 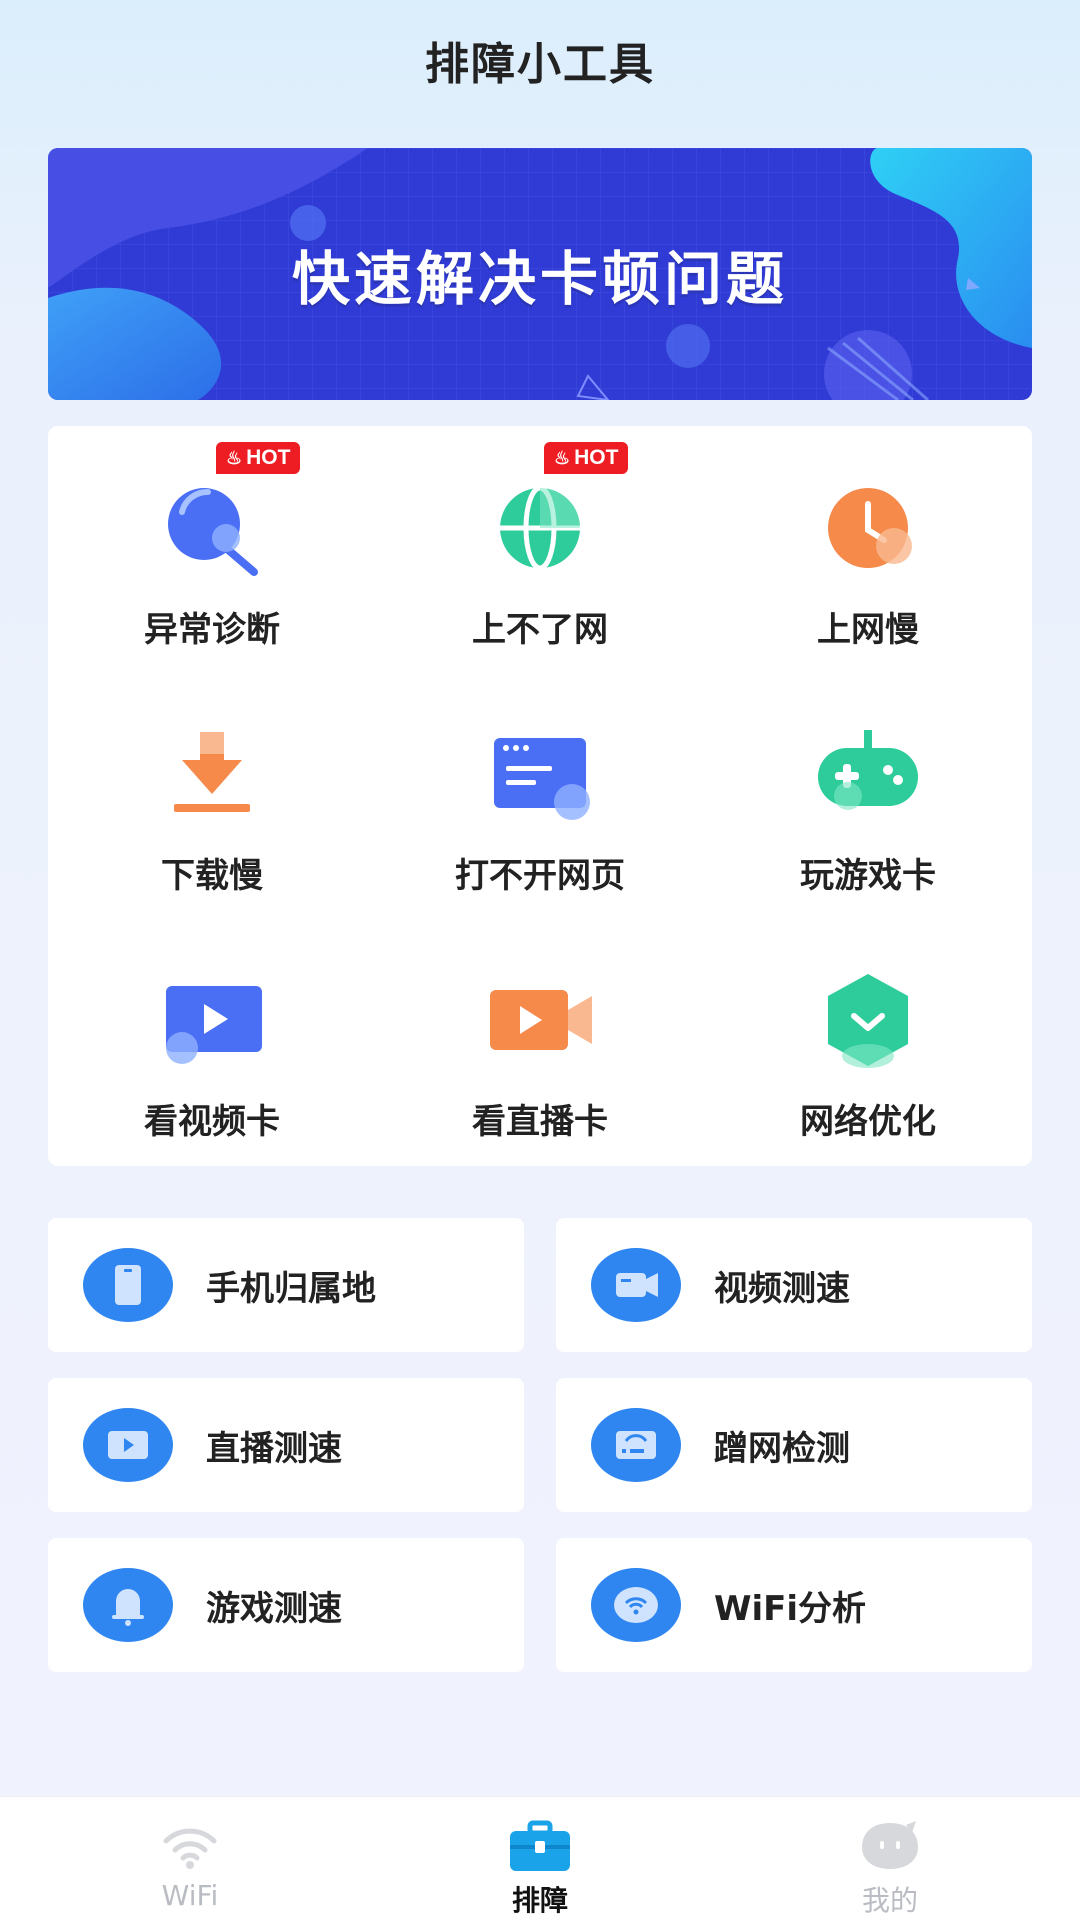 What do you see at coordinates (868, 1020) in the screenshot?
I see `shield-optimize-icon` at bounding box center [868, 1020].